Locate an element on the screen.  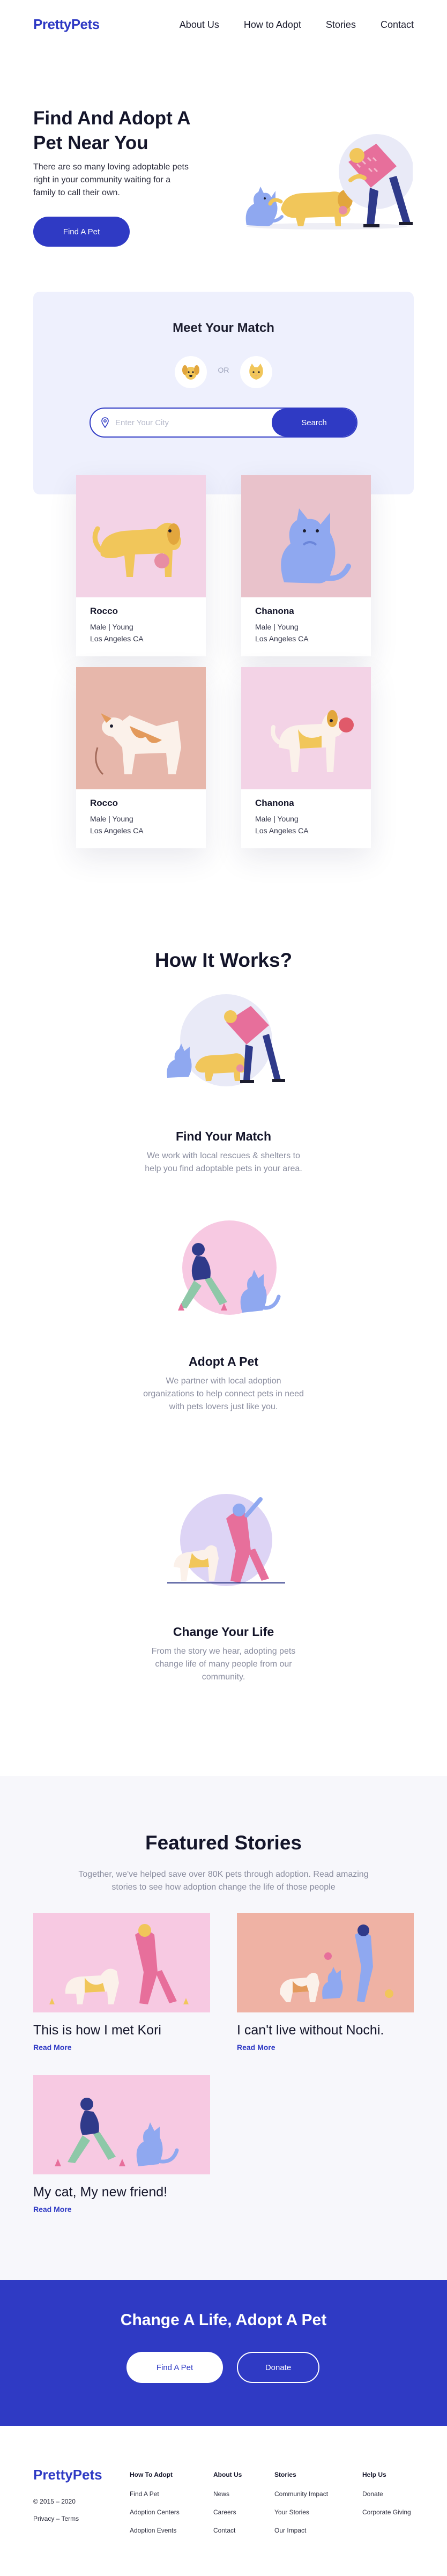
footer-link: Corporate Giving is located at coordinates (386, 2512).